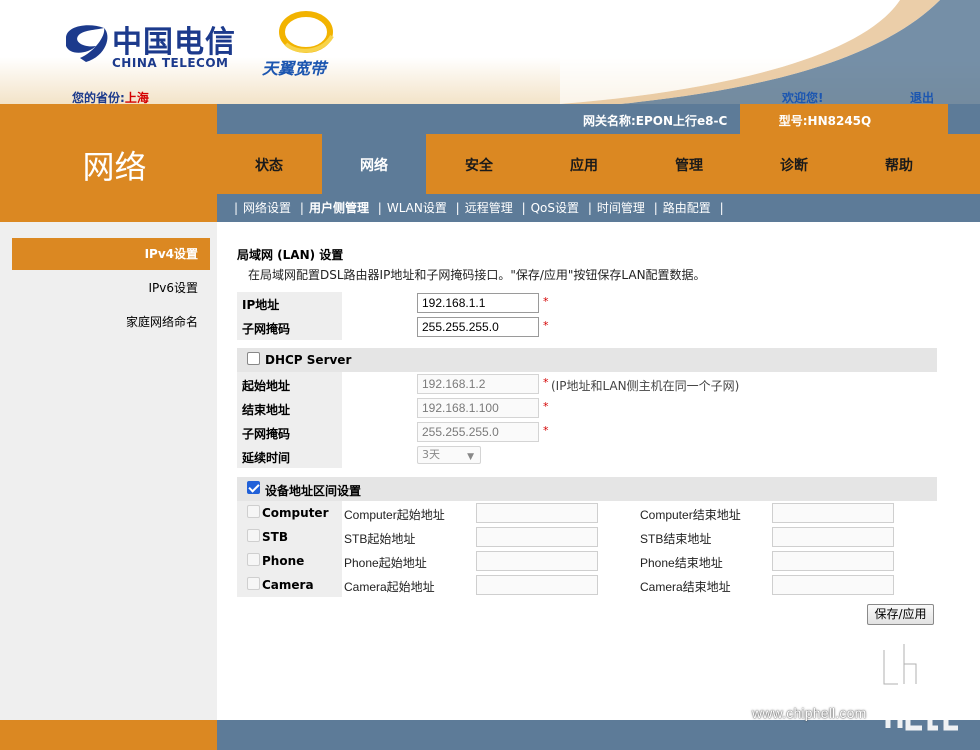 Image resolution: width=980 pixels, height=750 pixels. What do you see at coordinates (537, 513) in the screenshot?
I see `computer-start-input` at bounding box center [537, 513].